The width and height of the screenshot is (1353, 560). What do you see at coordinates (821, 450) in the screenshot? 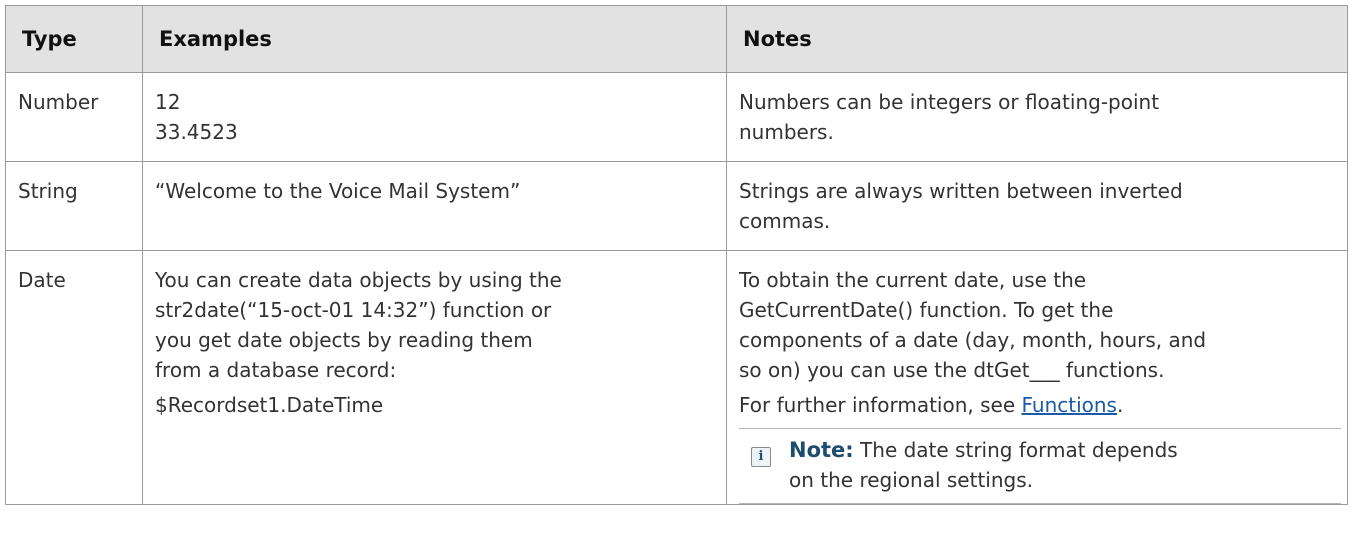
I see `note-label: Note:` at bounding box center [821, 450].